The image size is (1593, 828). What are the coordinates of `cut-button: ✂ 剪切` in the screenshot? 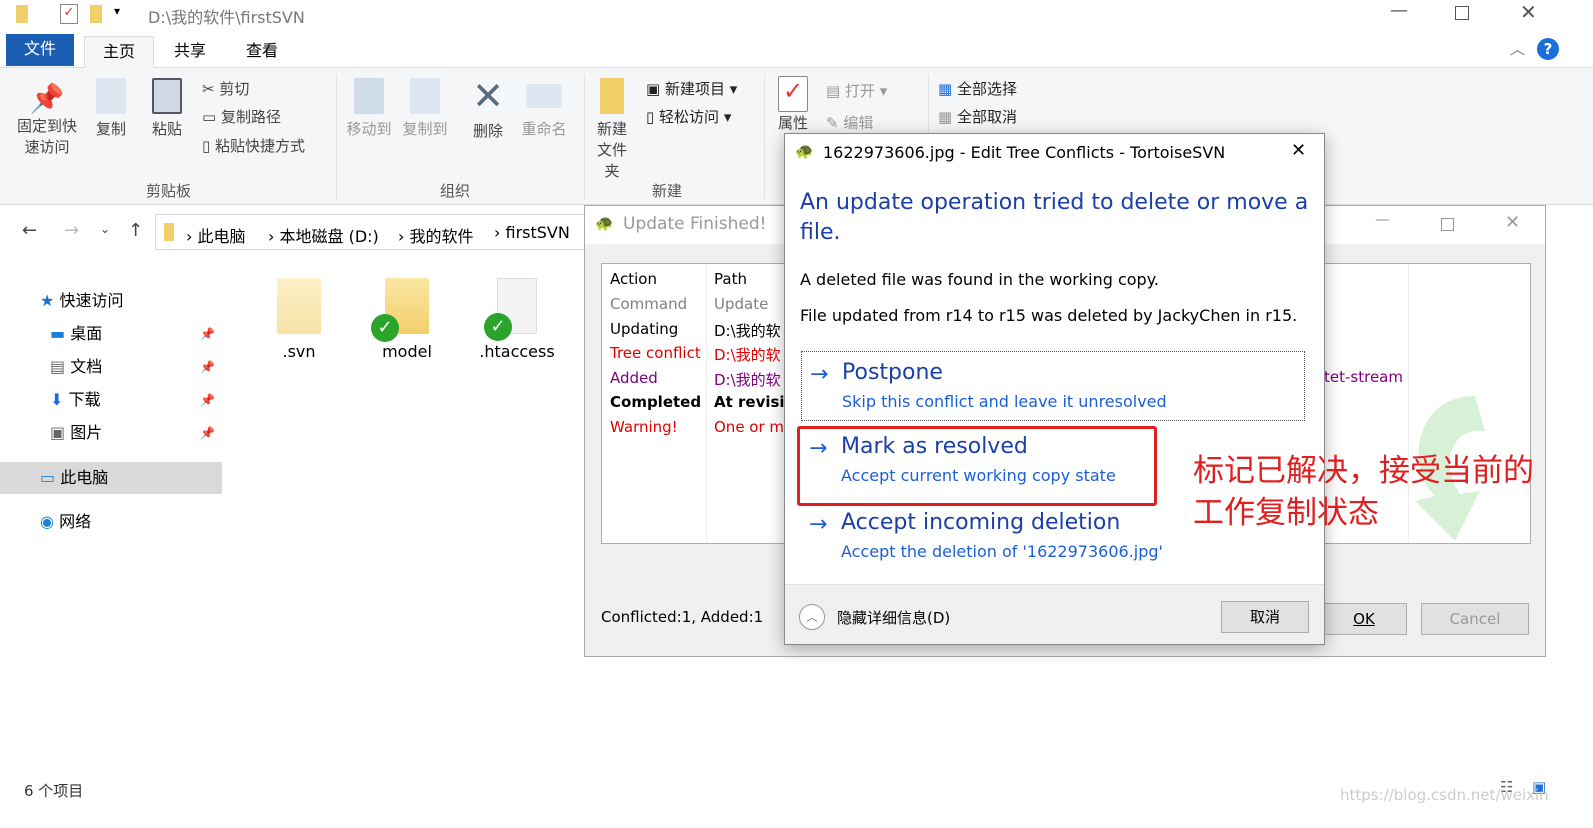 It's located at (225, 88).